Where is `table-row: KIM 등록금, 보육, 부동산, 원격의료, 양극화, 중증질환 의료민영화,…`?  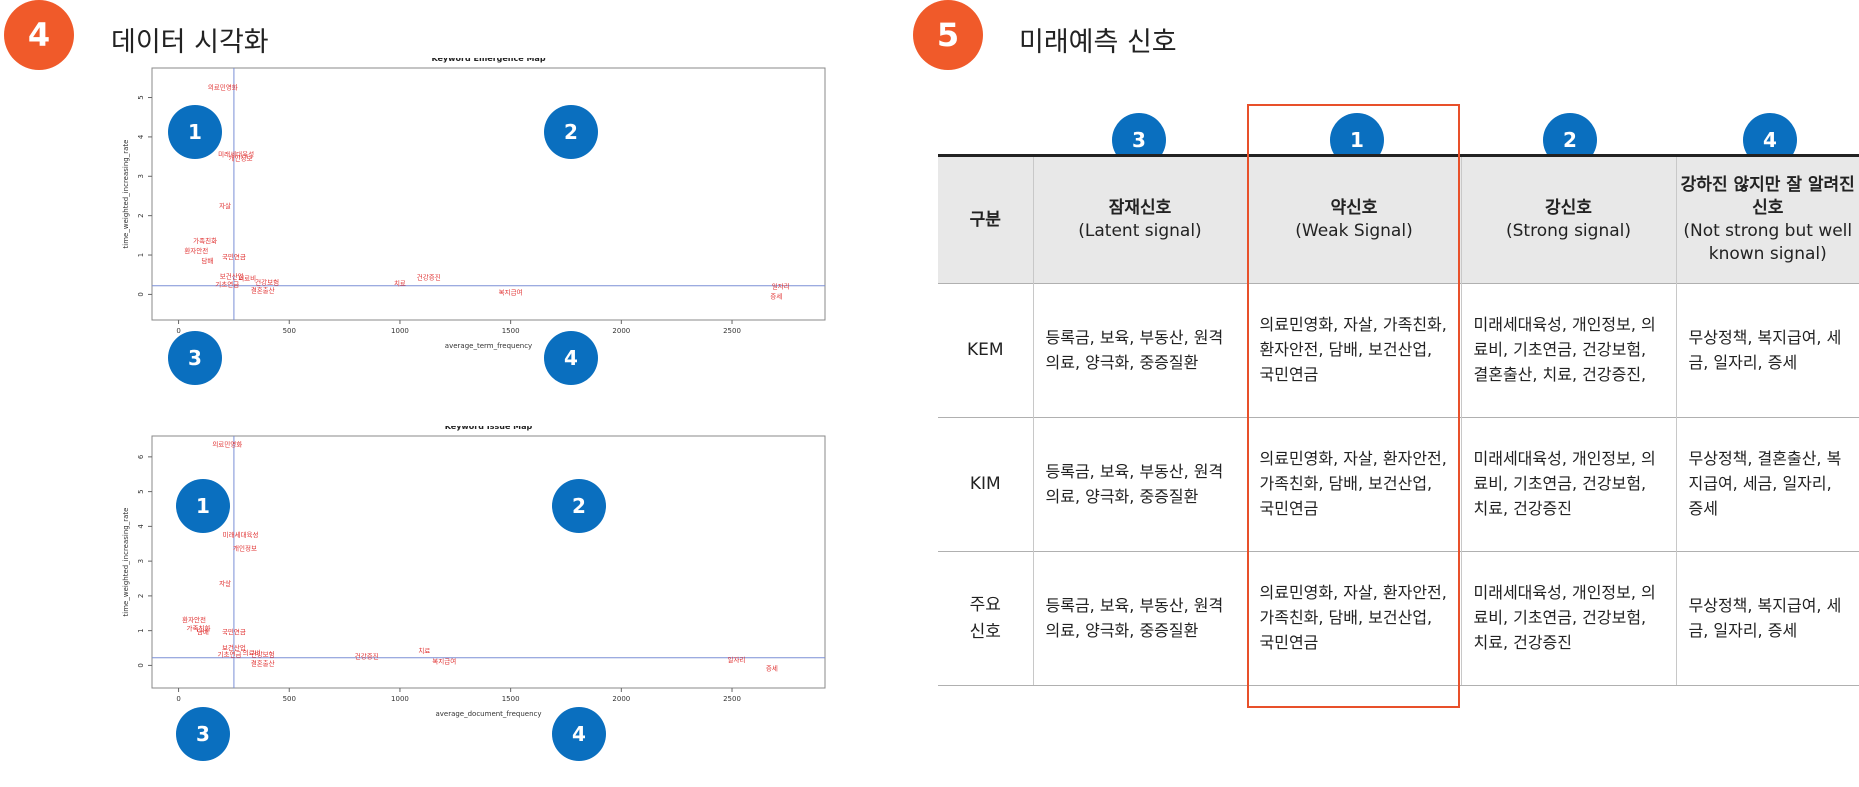 table-row: KIM 등록금, 보육, 부동산, 원격의료, 양극화, 중증질환 의료민영화,… is located at coordinates (1398, 484).